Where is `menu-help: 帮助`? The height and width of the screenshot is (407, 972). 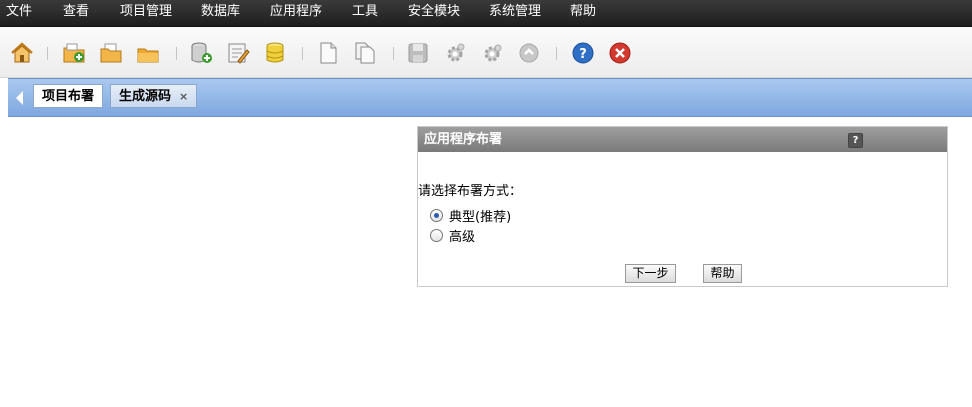 menu-help: 帮助 is located at coordinates (583, 13).